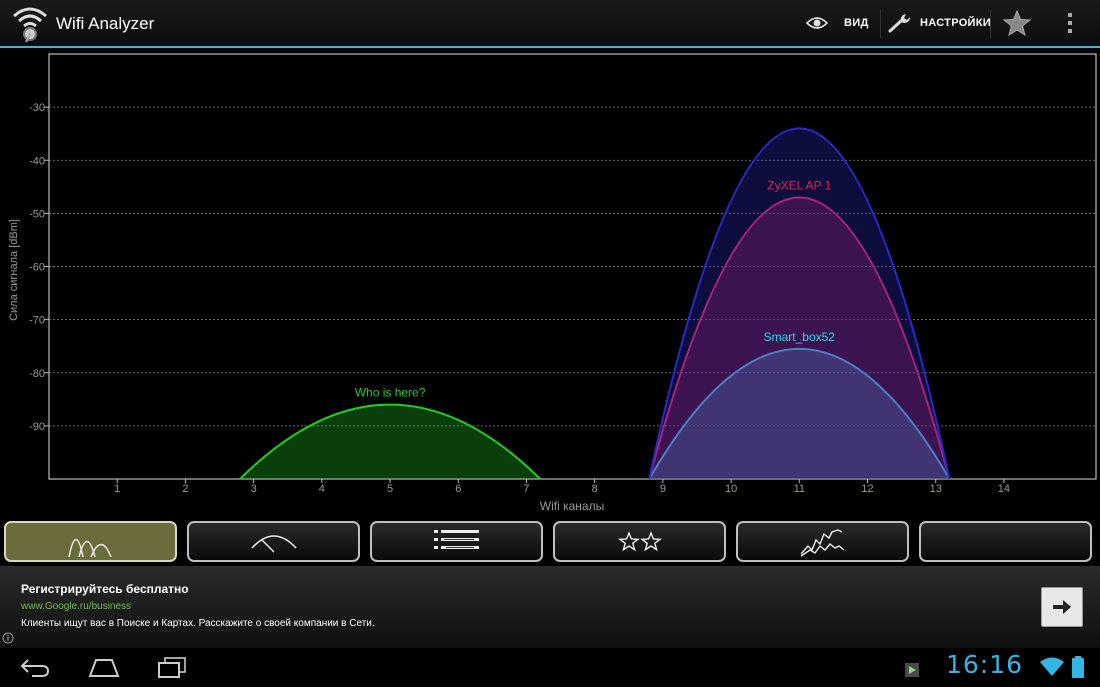  Describe the element at coordinates (799, 185) in the screenshot. I see `network-label: ZyXEL AP 1` at that location.